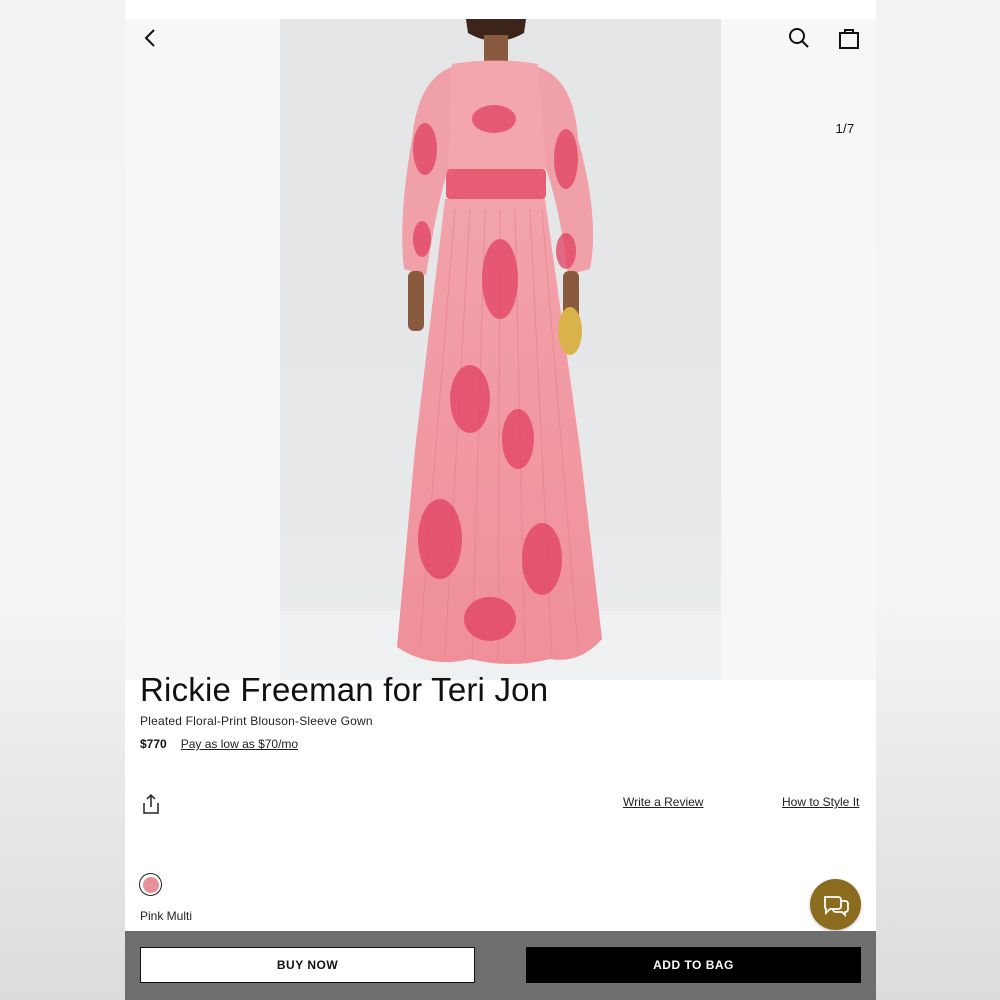  What do you see at coordinates (500, 9) in the screenshot?
I see `status-strip` at bounding box center [500, 9].